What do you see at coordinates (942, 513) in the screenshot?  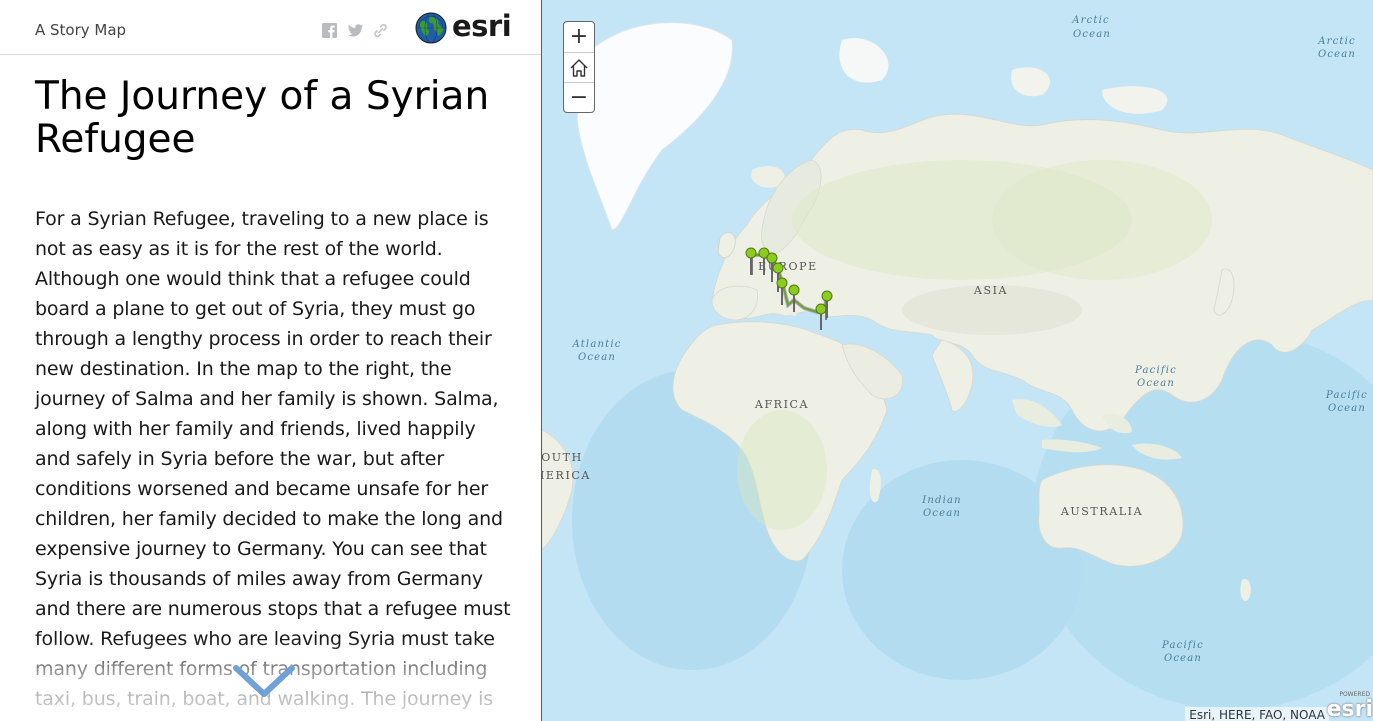 I see `label-indian-ocean-b: Ocean` at bounding box center [942, 513].